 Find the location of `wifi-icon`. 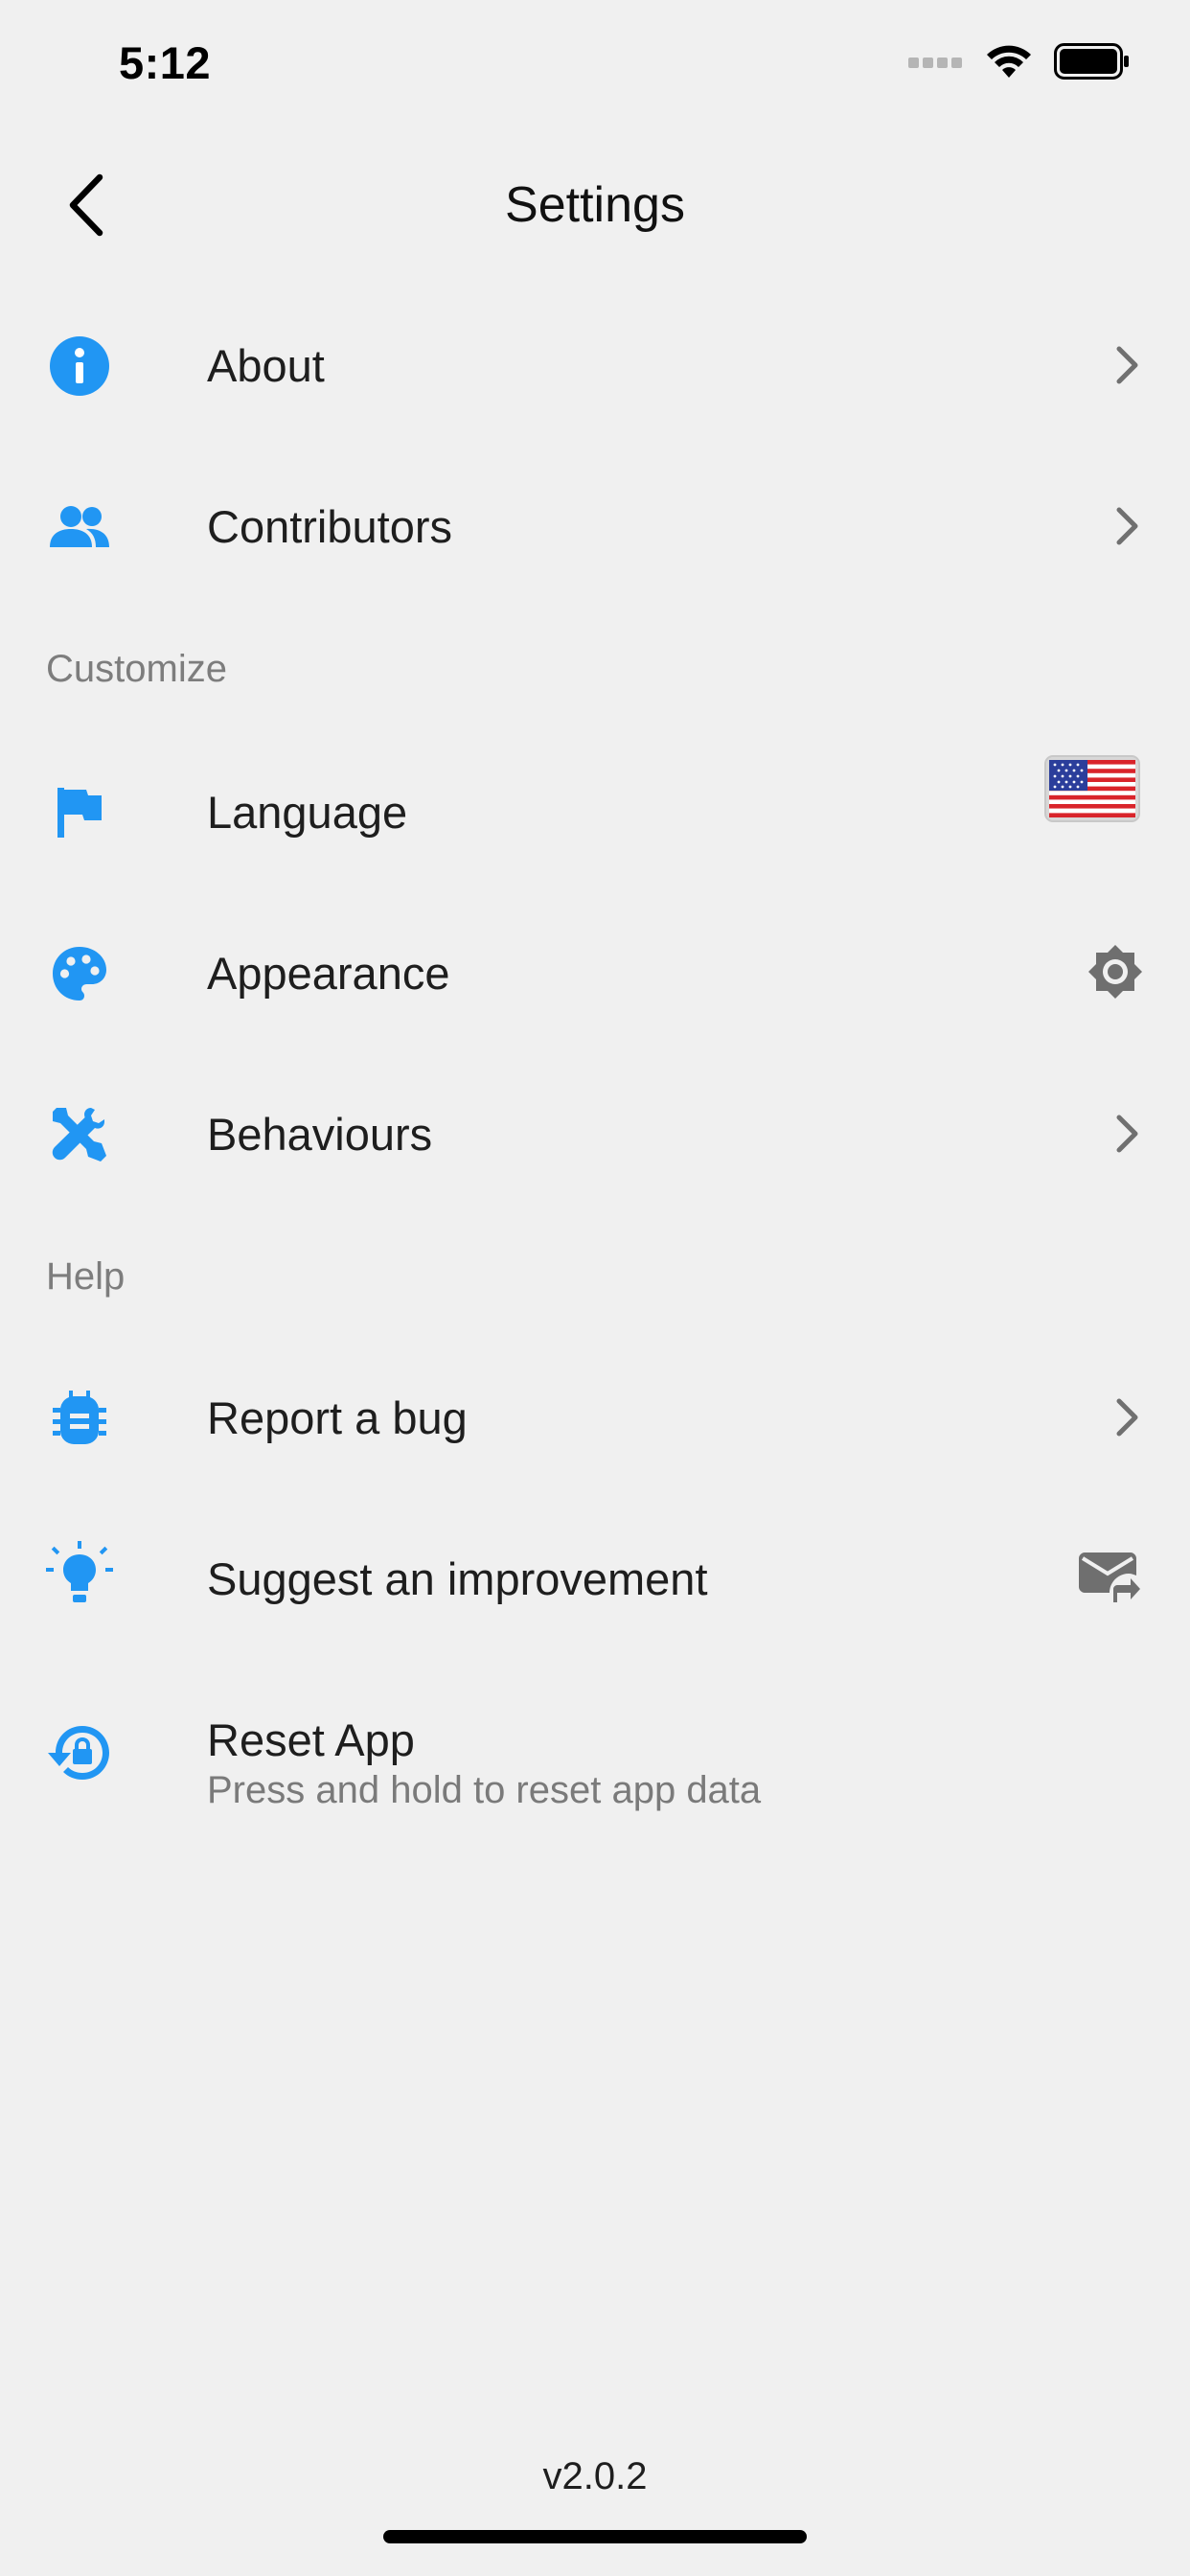

wifi-icon is located at coordinates (1009, 63).